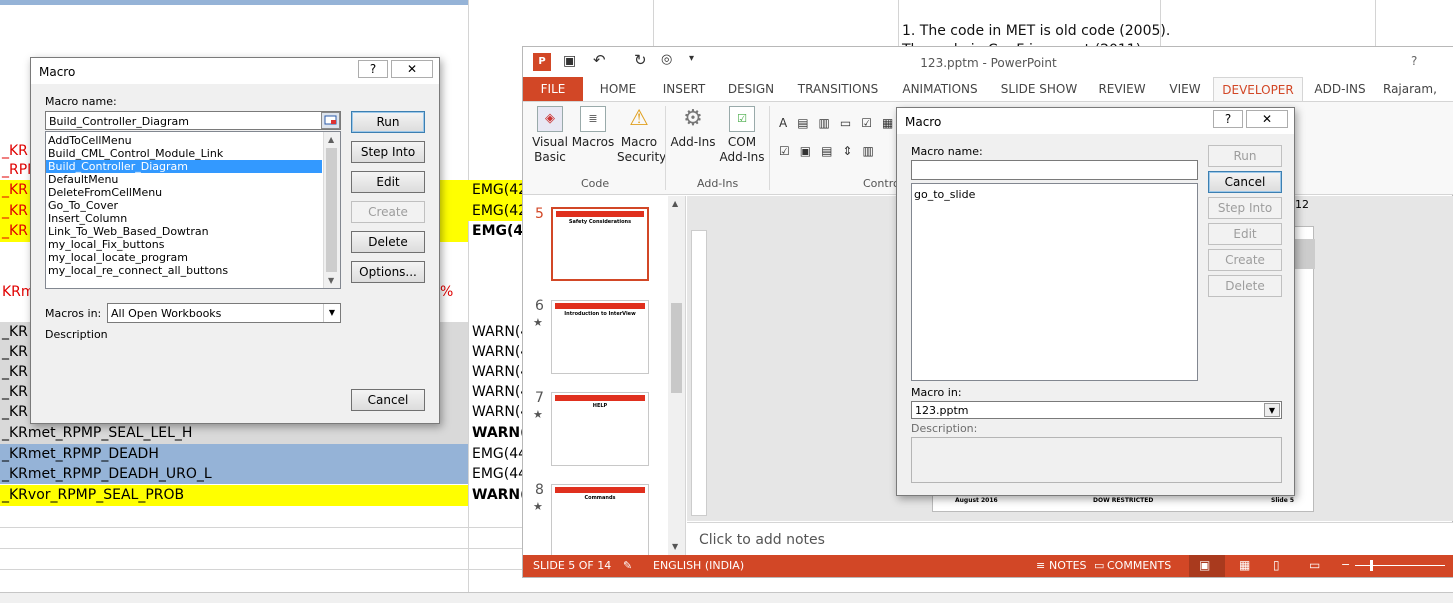 The image size is (1453, 603). Describe the element at coordinates (1054, 170) in the screenshot. I see `macro-name-input` at that location.